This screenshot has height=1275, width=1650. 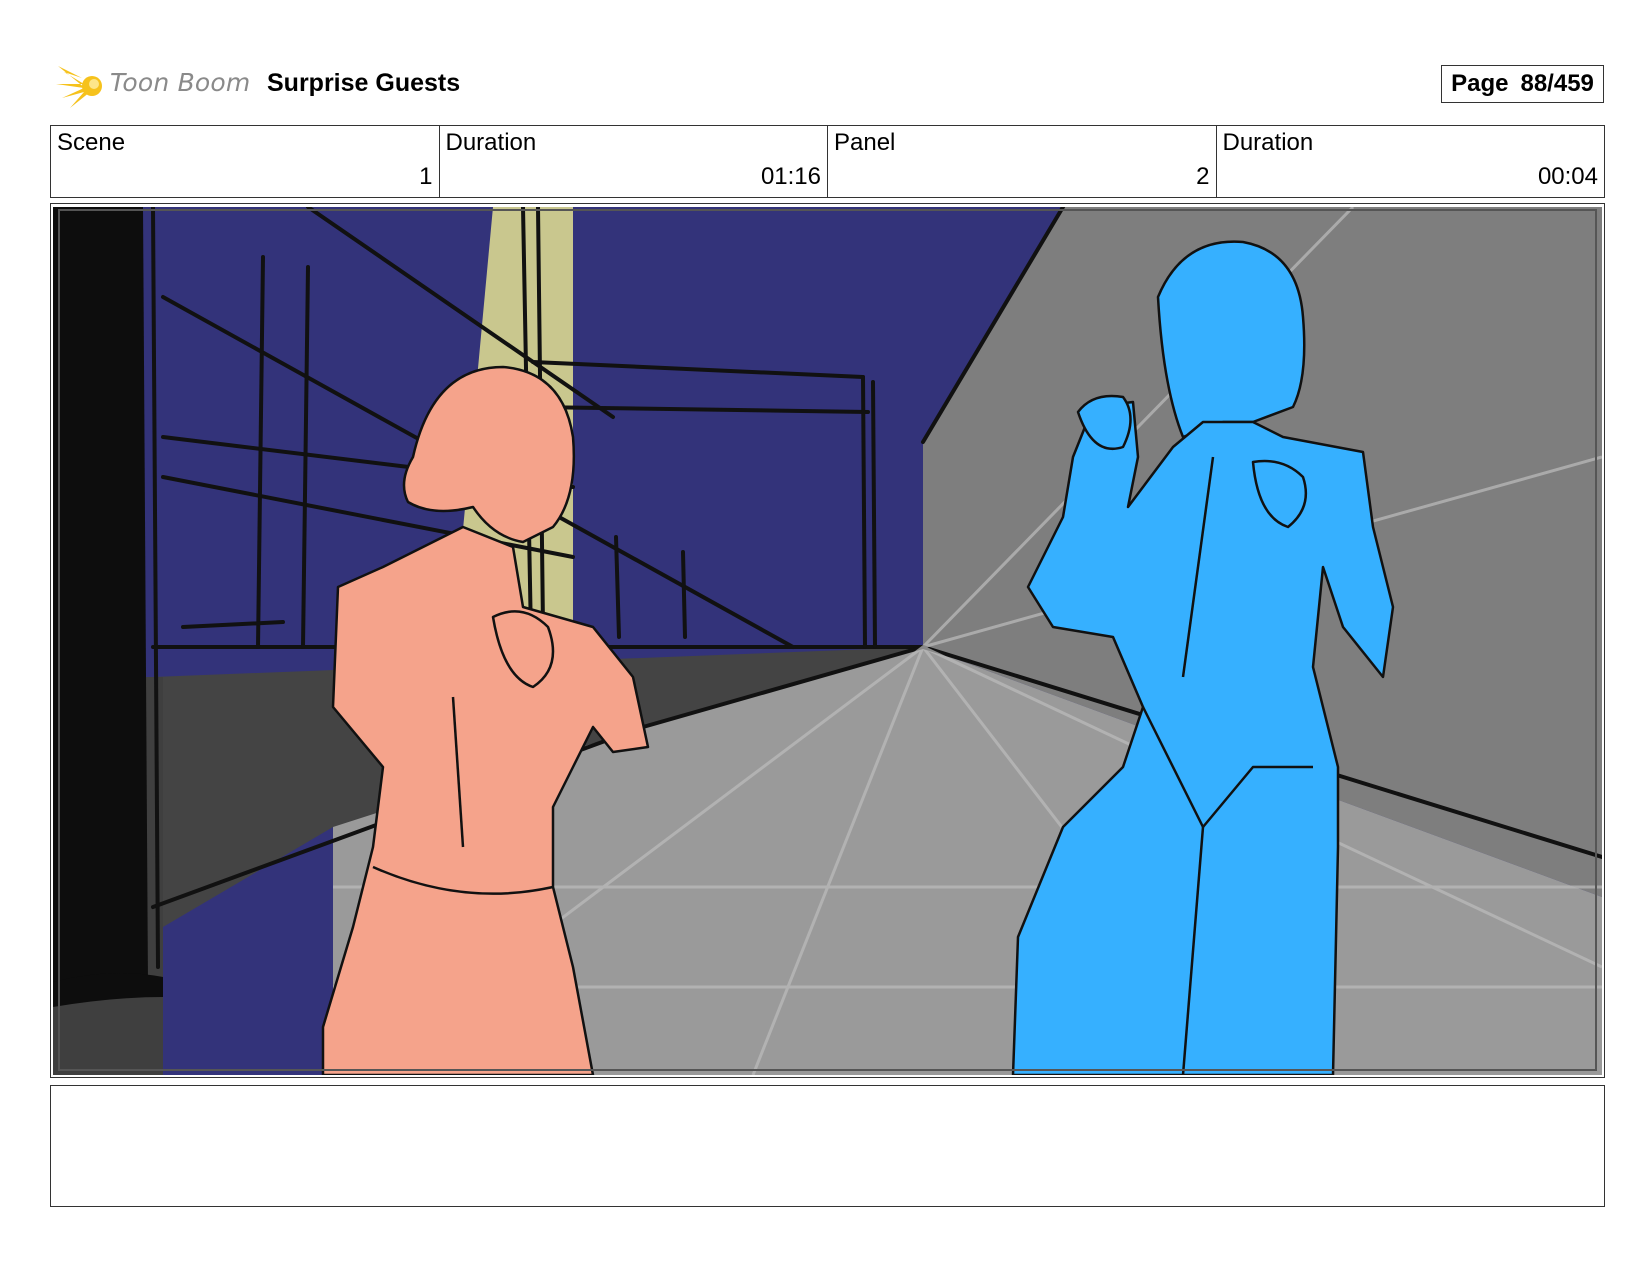 I want to click on scene-duration-label: Duration, so click(x=491, y=142).